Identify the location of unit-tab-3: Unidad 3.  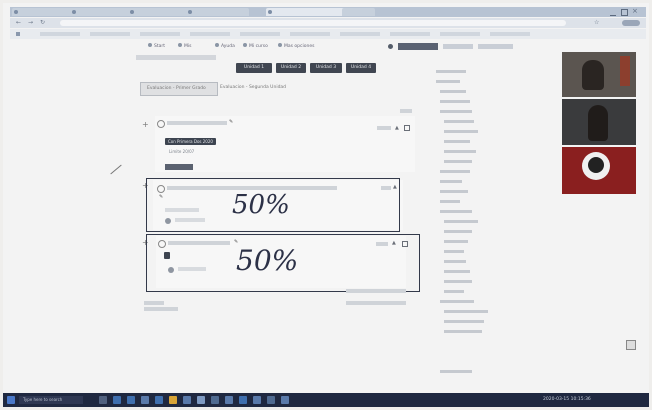
(326, 68).